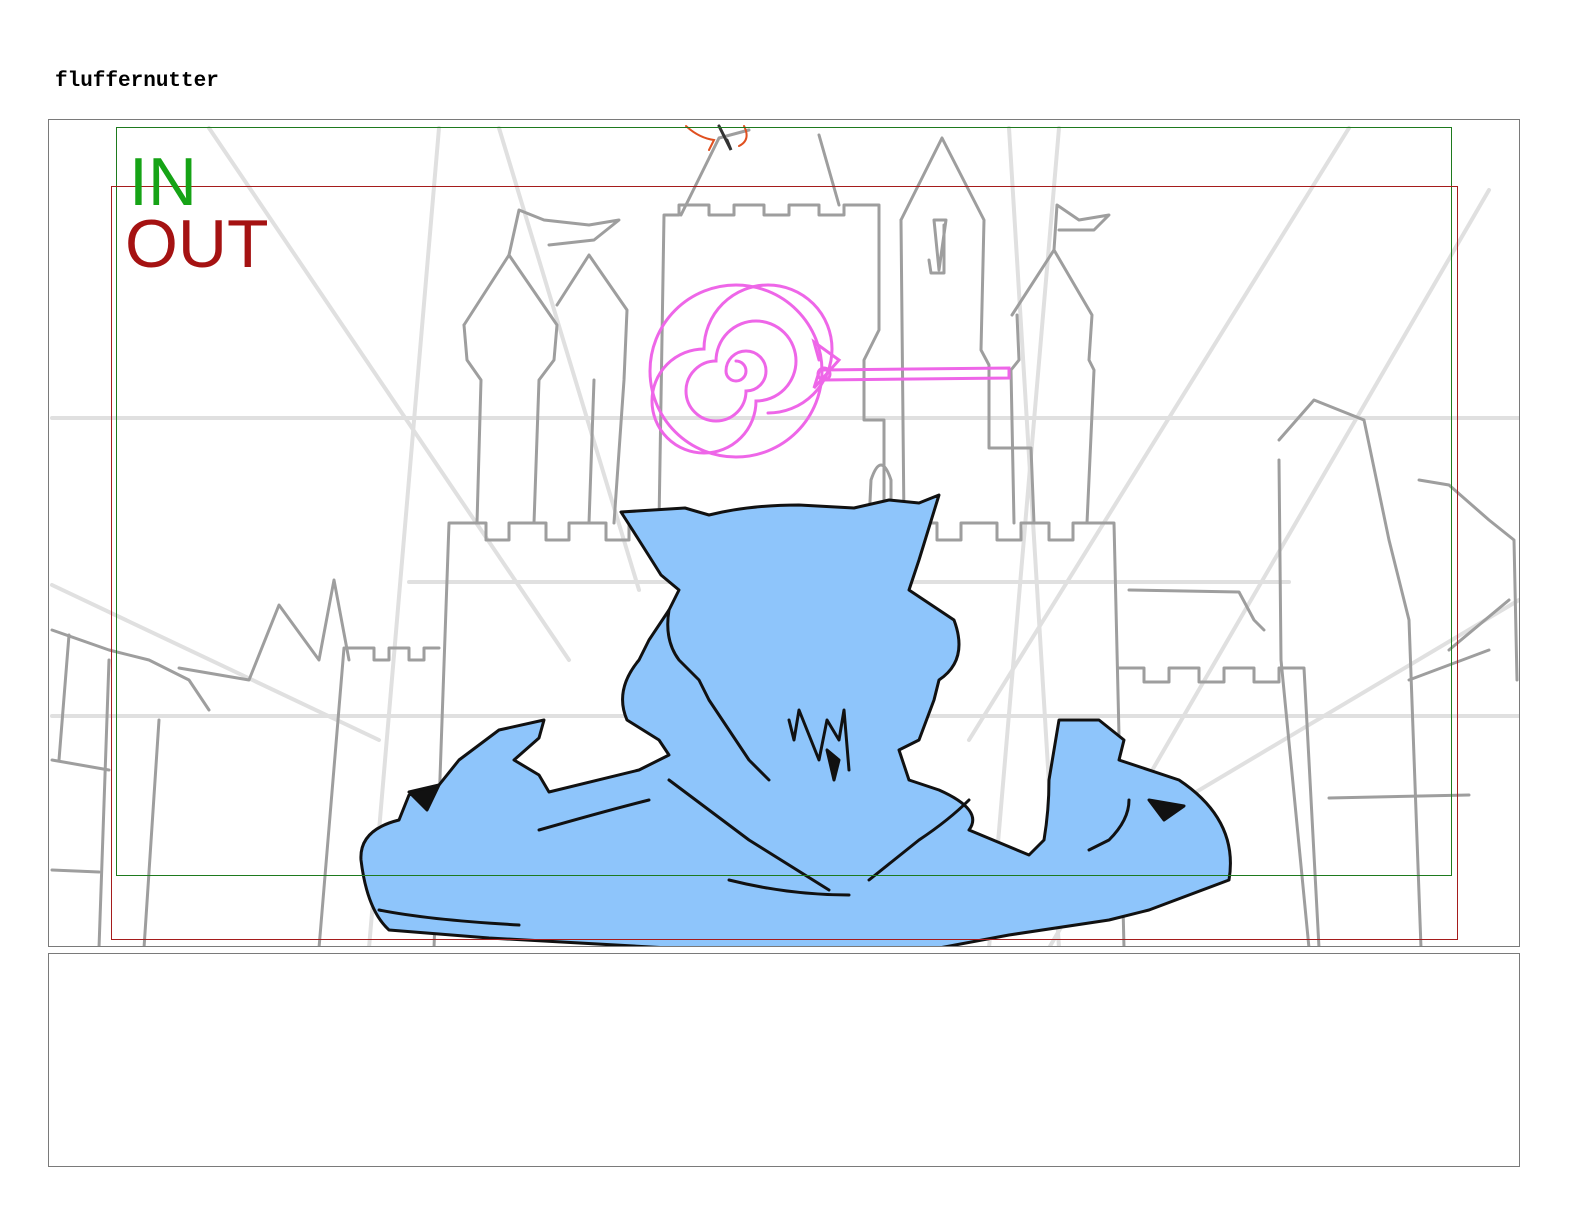 This screenshot has width=1582, height=1225. Describe the element at coordinates (137, 81) in the screenshot. I see `board-title: fluffernutter` at that location.